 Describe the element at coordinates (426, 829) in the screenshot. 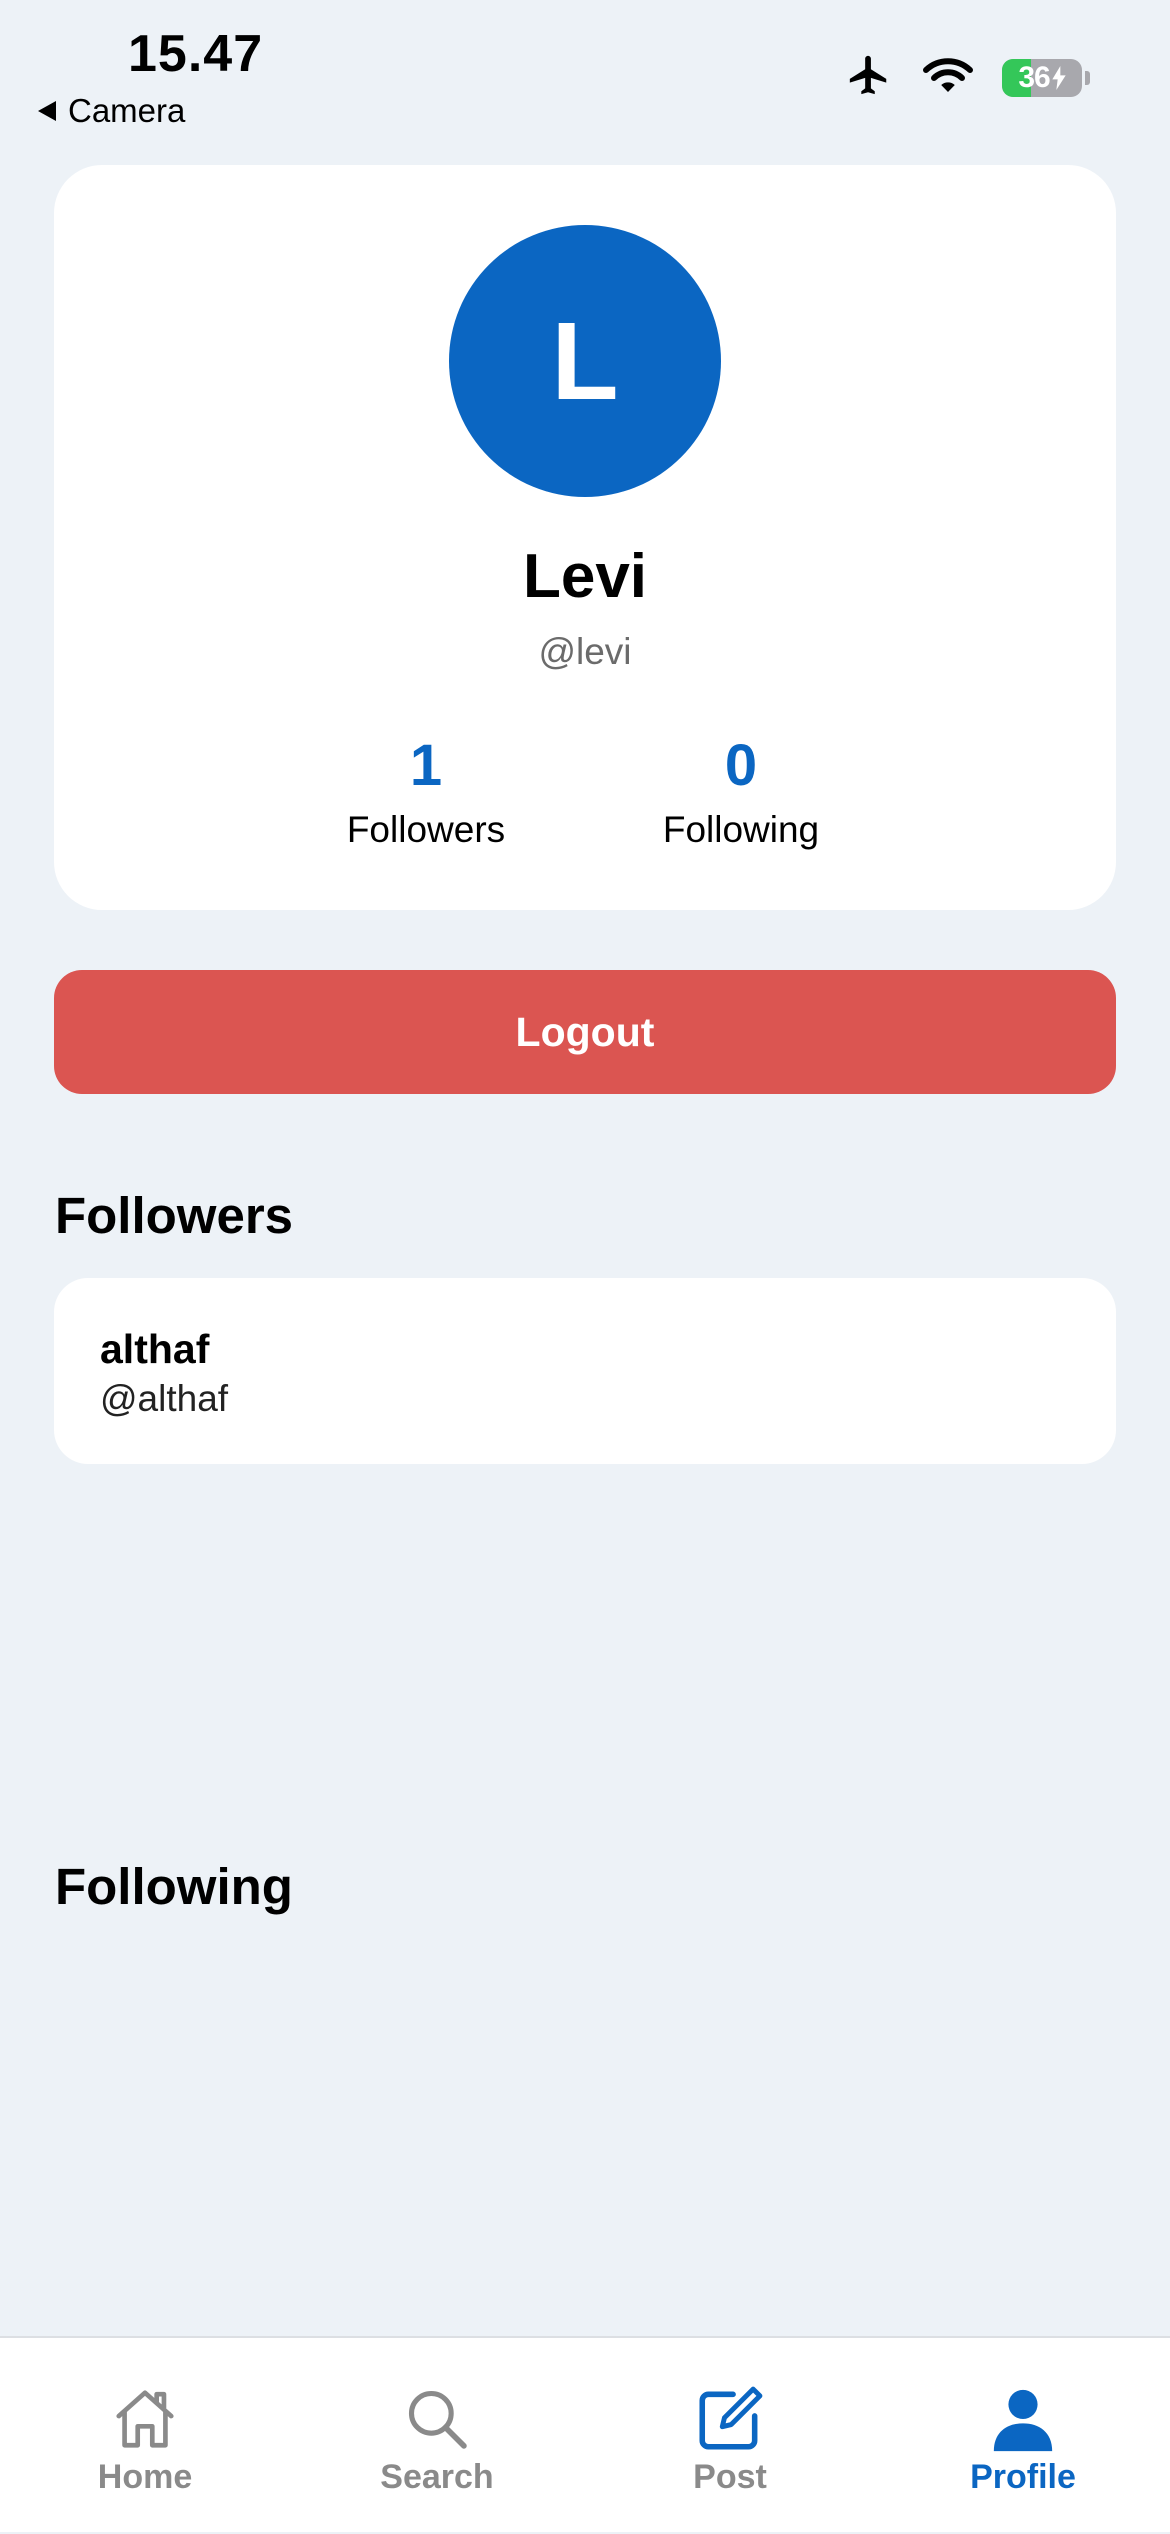

I see `followers-stat-label: Followers` at that location.